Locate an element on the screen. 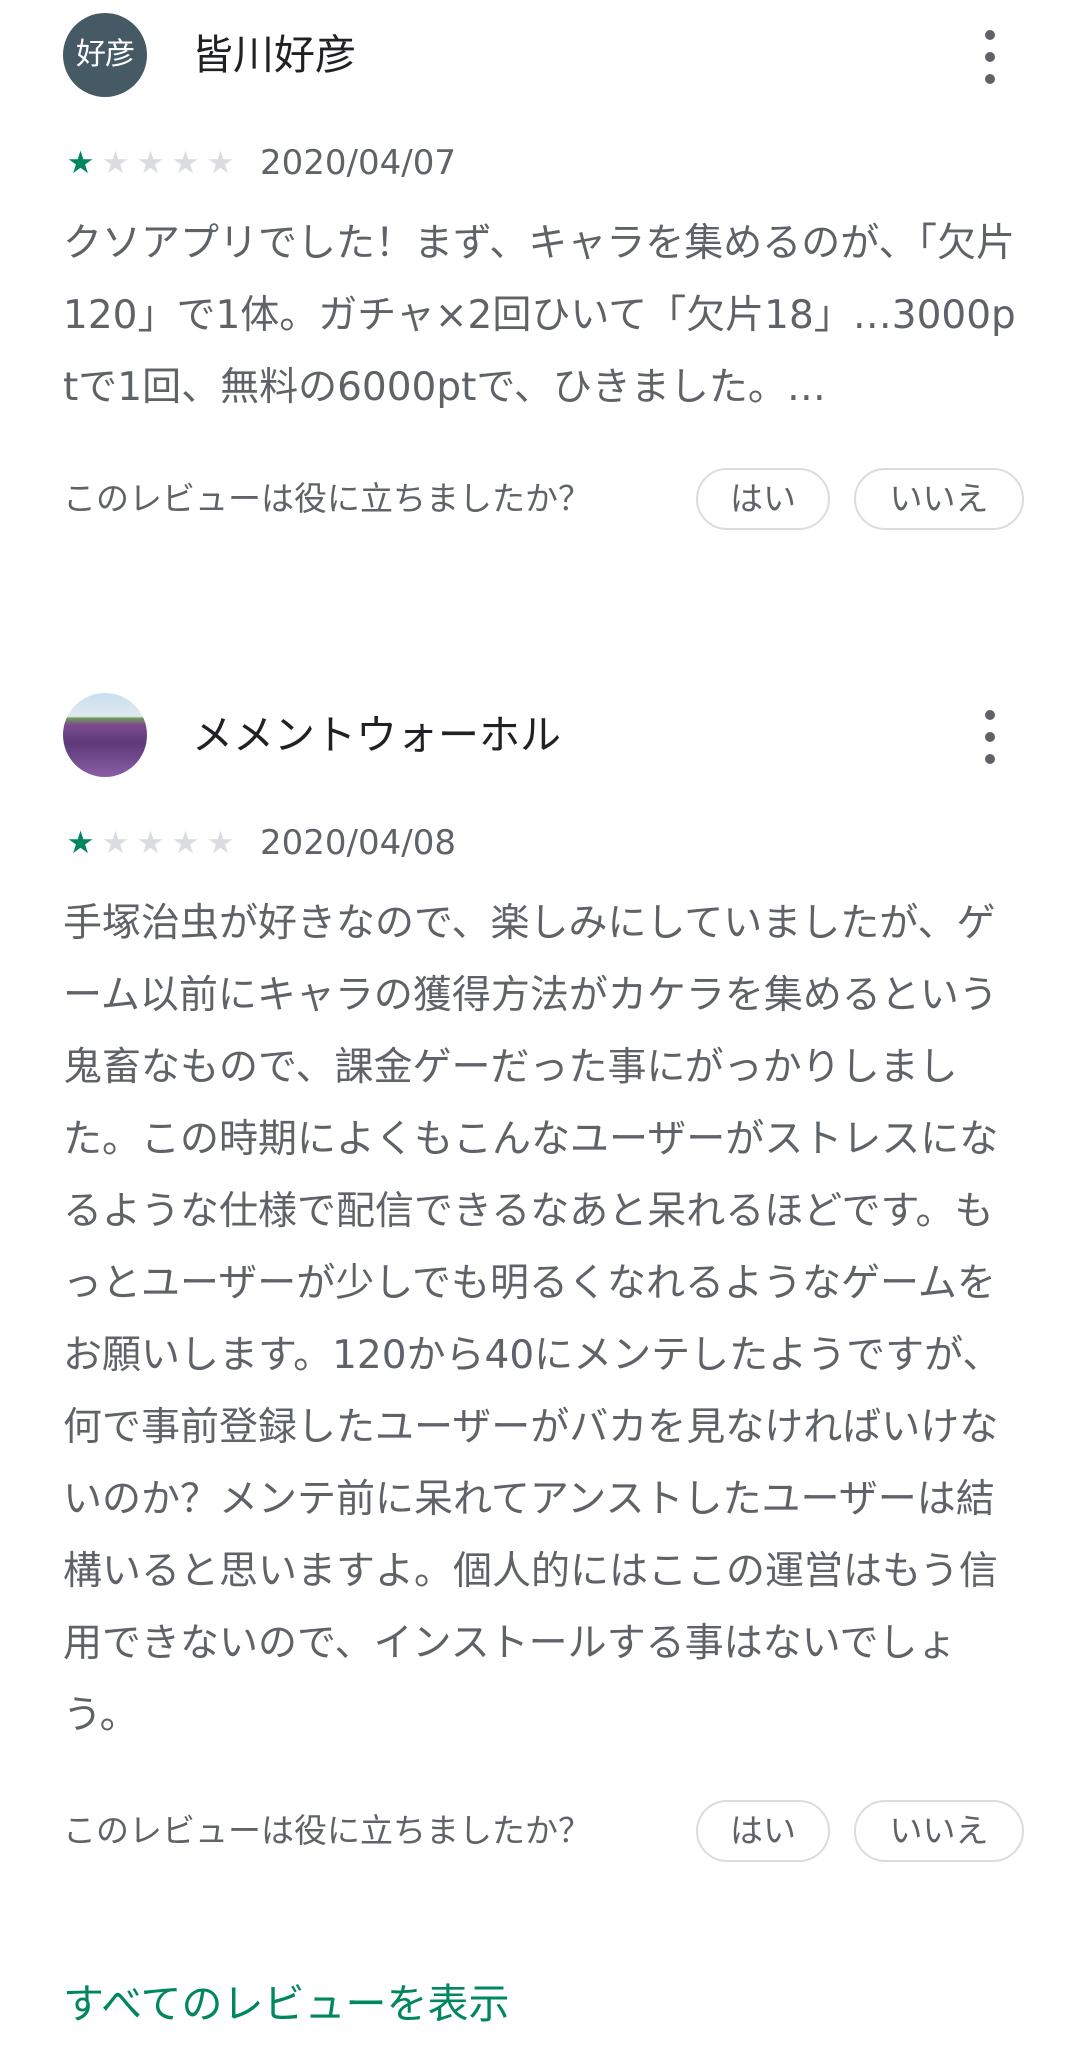 The height and width of the screenshot is (2046, 1080). review-header: メメントウォーホル is located at coordinates (540, 728).